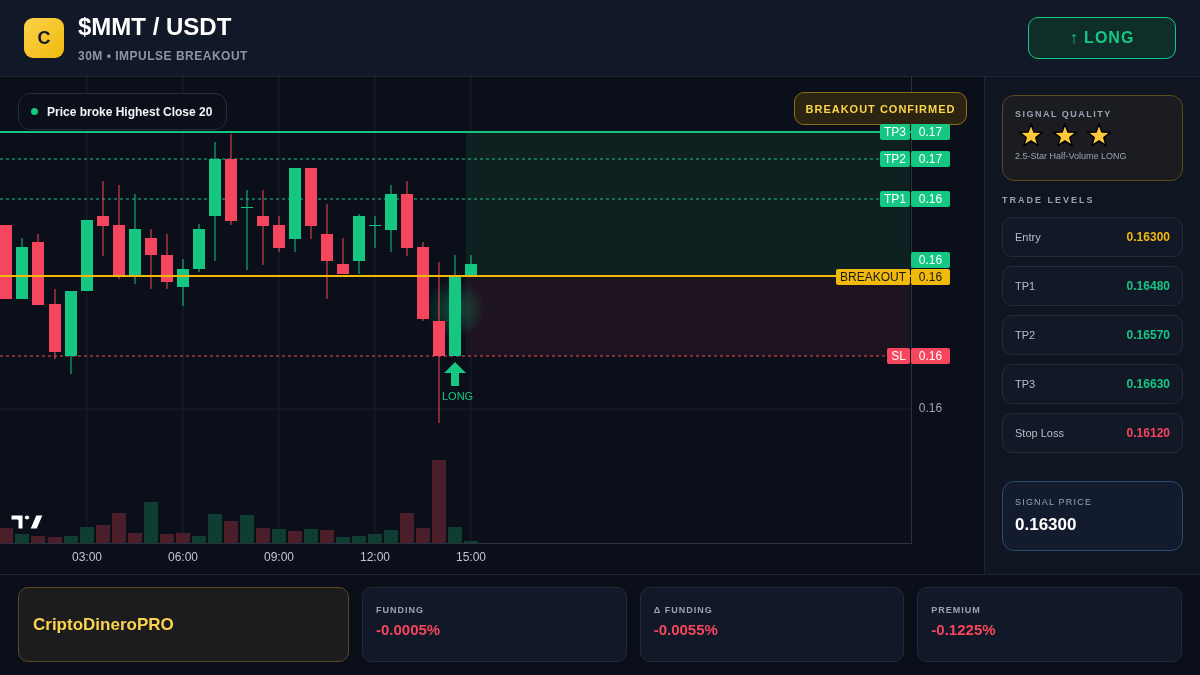 Image resolution: width=1200 pixels, height=675 pixels. I want to click on quality-caption: 2.5-Star Half-Volume LONG, so click(1071, 156).